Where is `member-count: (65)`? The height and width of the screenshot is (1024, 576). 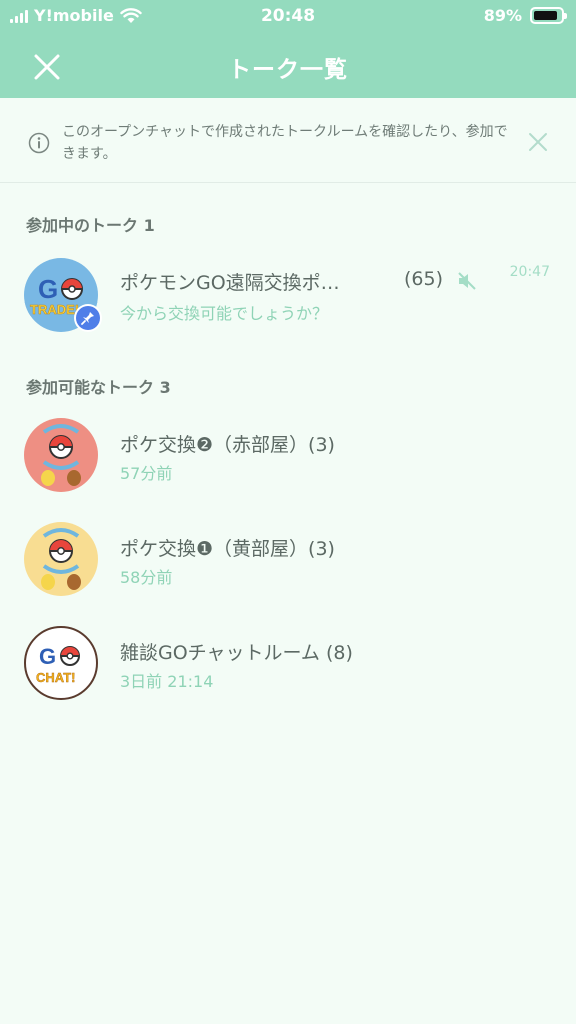
member-count: (65) is located at coordinates (424, 279).